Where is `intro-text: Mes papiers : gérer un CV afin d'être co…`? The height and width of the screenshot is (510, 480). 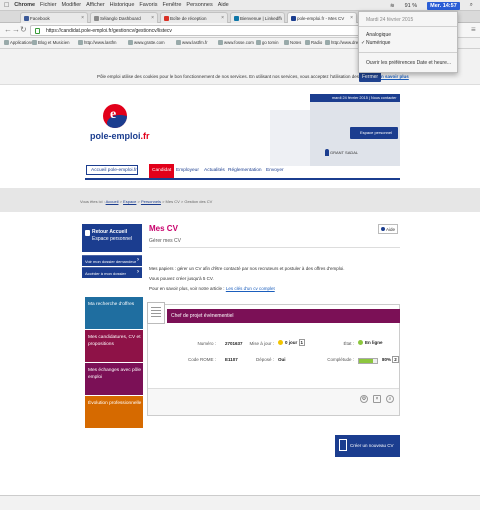 intro-text: Mes papiers : gérer un CV afin d'être co… is located at coordinates (247, 268).